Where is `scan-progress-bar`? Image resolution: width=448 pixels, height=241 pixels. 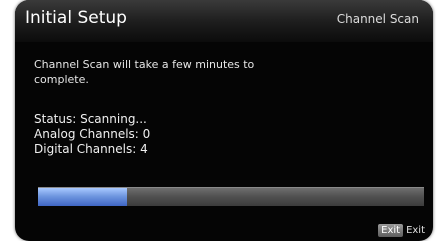 scan-progress-bar is located at coordinates (231, 196).